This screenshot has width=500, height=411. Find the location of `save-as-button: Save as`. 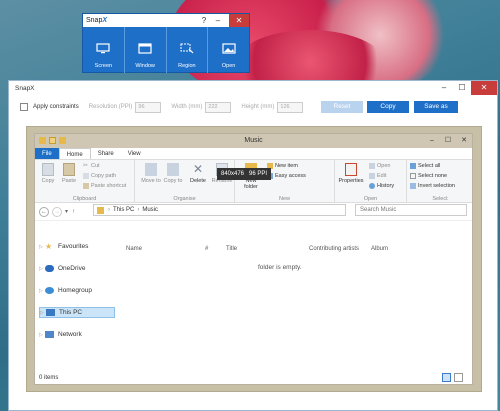

save-as-button: Save as is located at coordinates (436, 107).